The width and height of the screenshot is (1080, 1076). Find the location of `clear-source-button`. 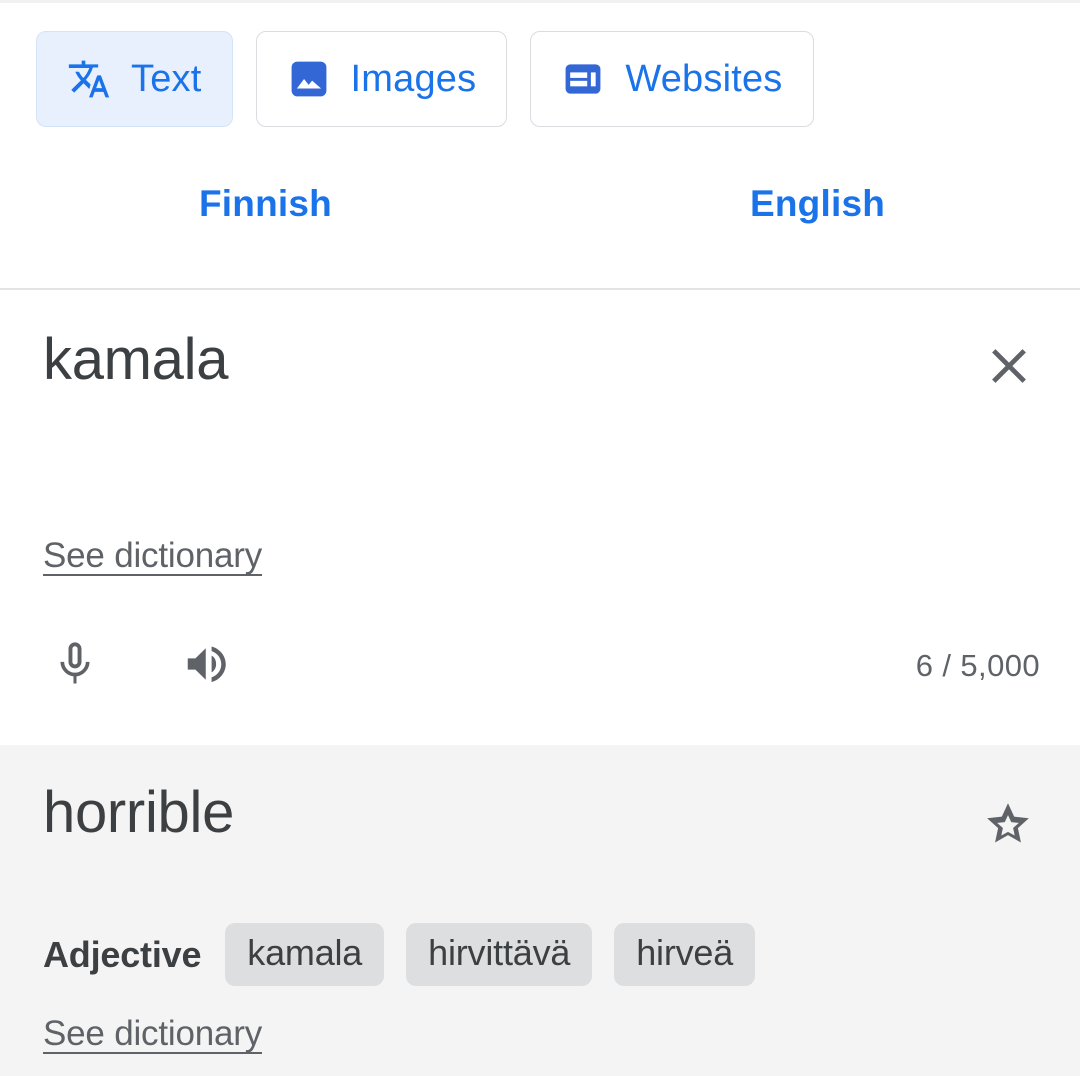

clear-source-button is located at coordinates (1009, 366).